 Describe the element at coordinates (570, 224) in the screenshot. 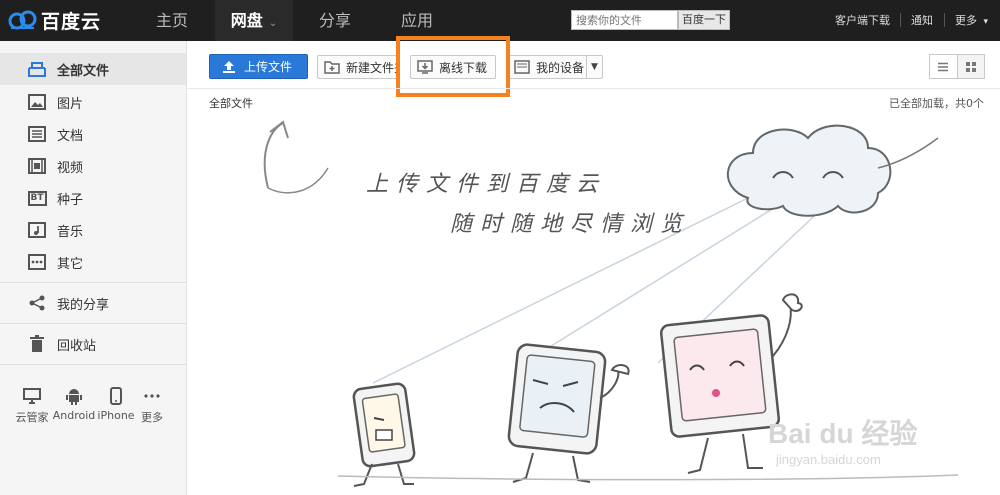

I see `slogan-line-2: 随时随地尽情浏览` at that location.